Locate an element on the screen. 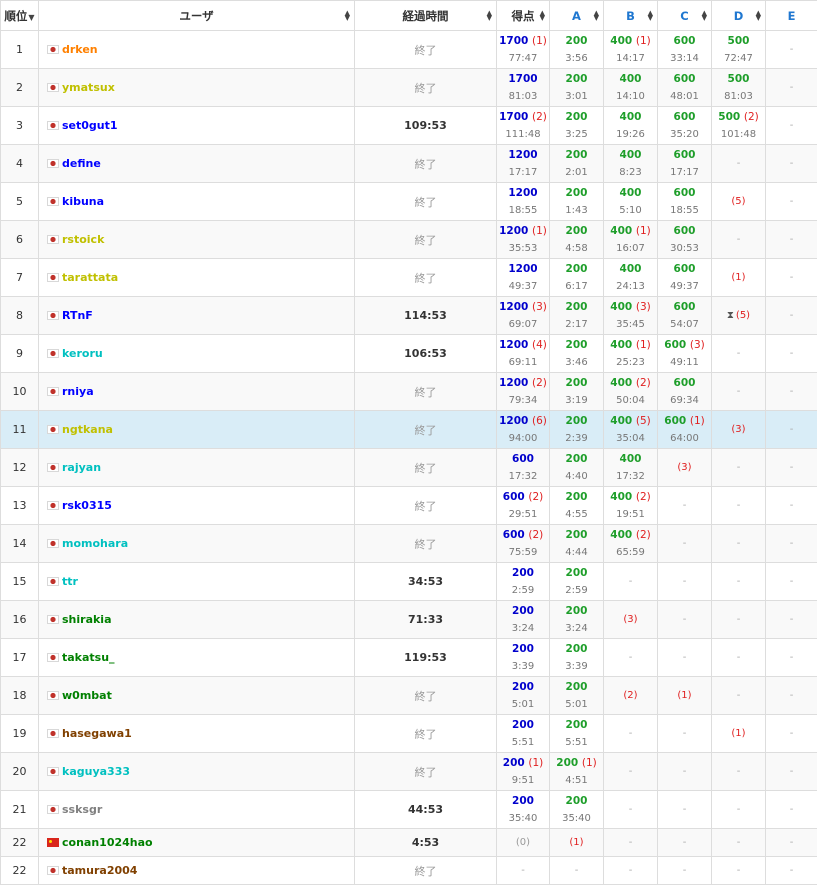  total-score: 1700 is located at coordinates (522, 79).